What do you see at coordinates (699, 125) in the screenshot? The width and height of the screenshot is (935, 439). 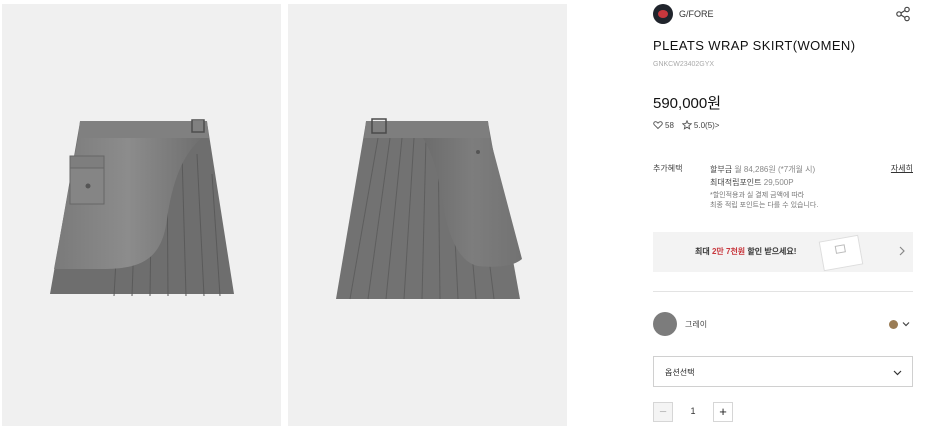 I see `rating-value: 5.0` at bounding box center [699, 125].